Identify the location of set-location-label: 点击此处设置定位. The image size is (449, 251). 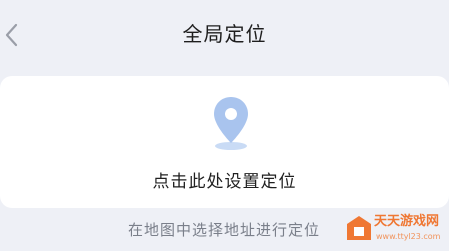
(224, 182).